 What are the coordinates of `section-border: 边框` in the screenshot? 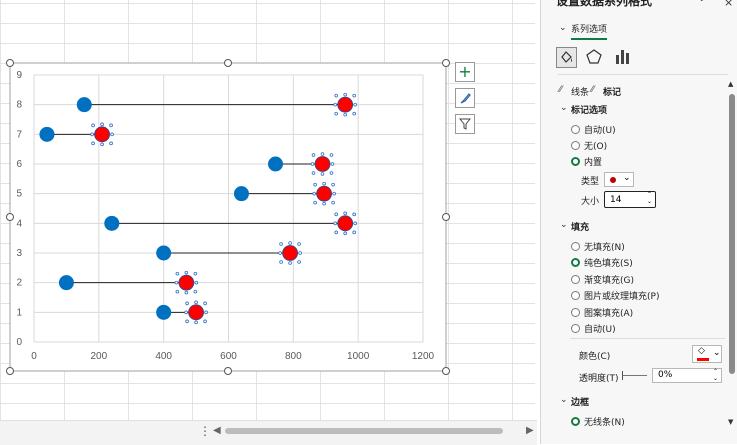 It's located at (580, 401).